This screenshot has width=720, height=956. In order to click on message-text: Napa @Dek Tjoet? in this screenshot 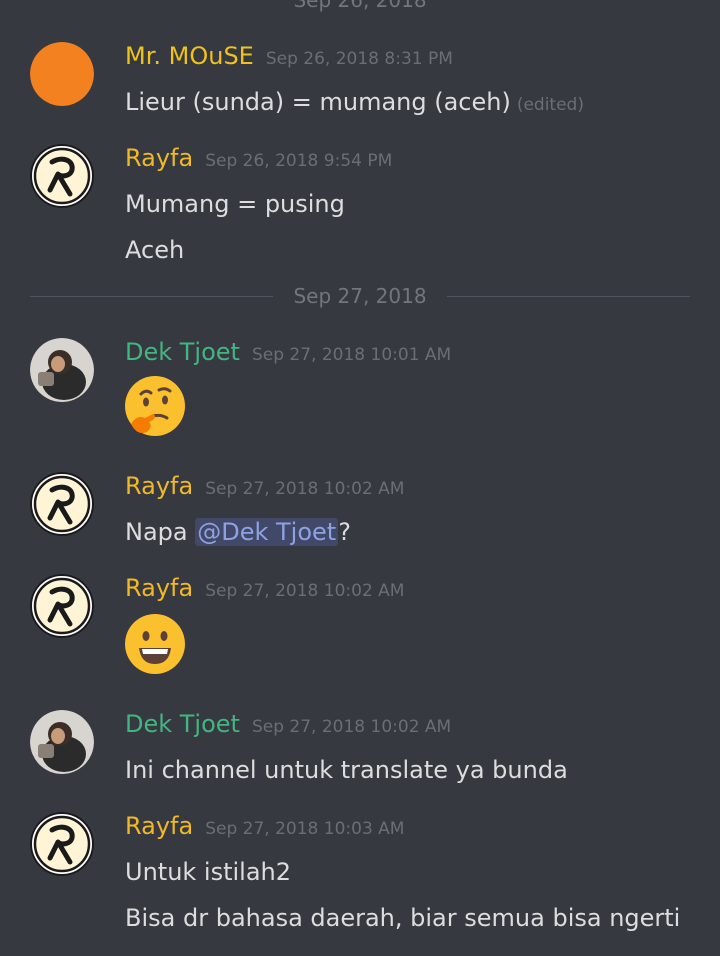, I will do `click(238, 532)`.